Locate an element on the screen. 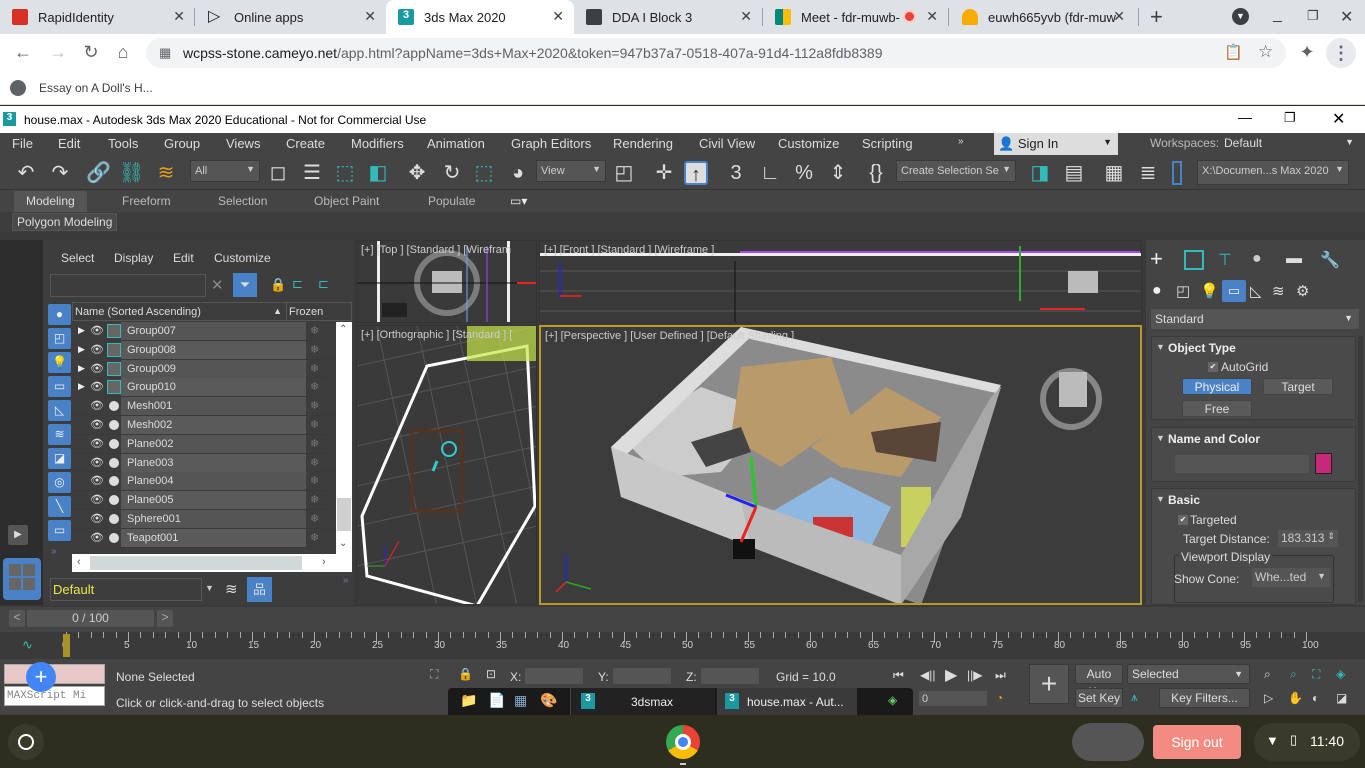 The height and width of the screenshot is (768, 1365). minimize-icon: _ is located at coordinates (1277, 15).